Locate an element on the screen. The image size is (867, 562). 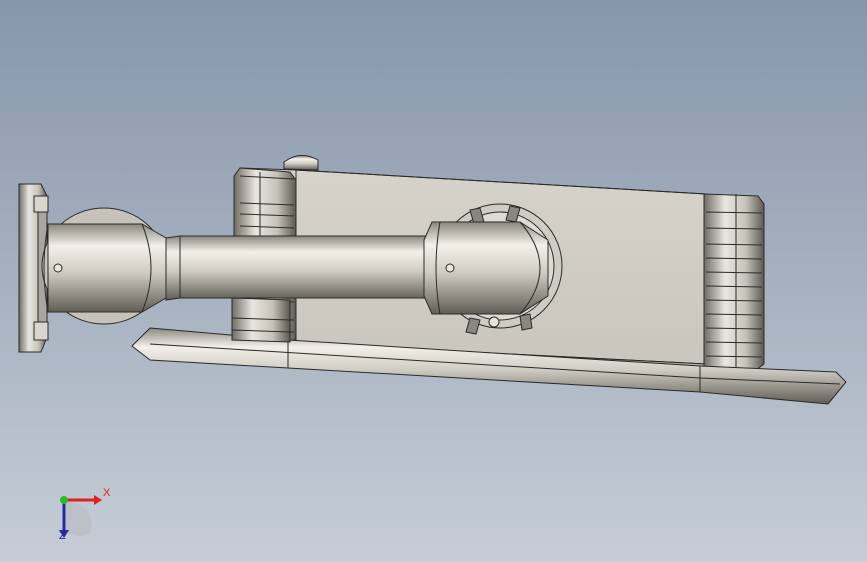
right-ribbed-block is located at coordinates (734, 282).